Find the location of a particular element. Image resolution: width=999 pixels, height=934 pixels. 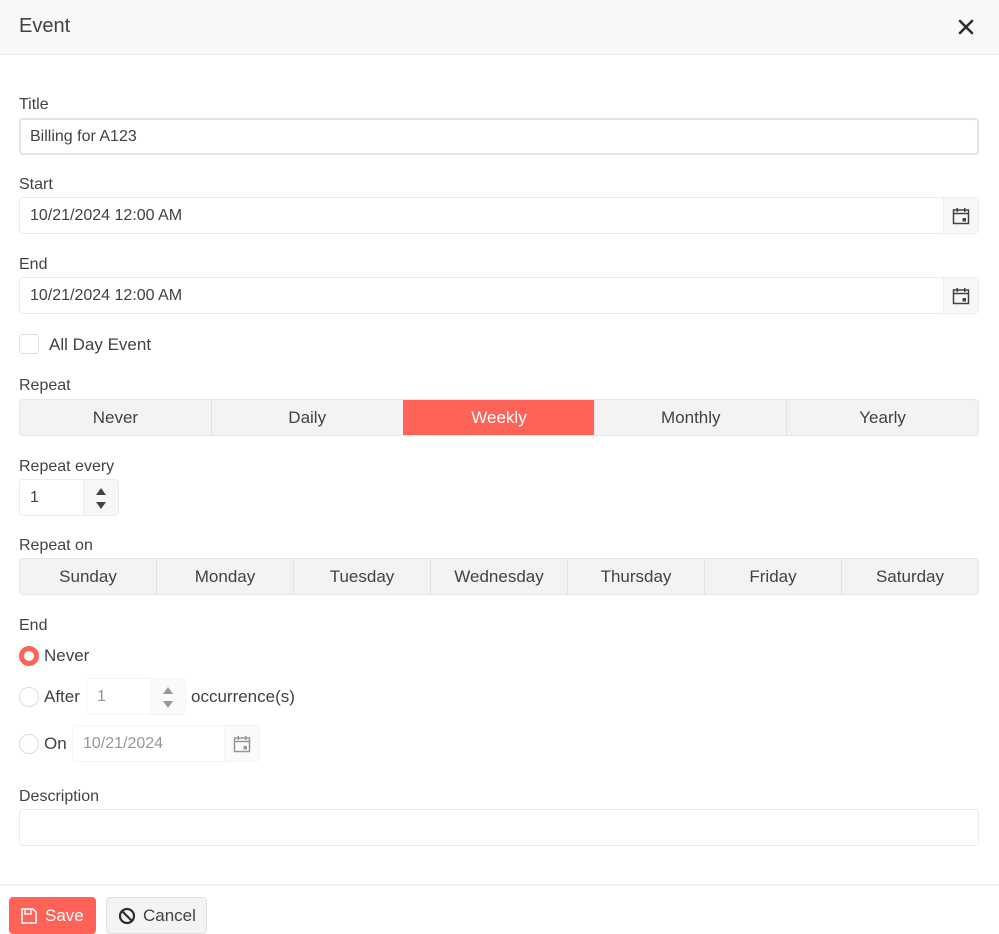

repeat-every-value: 1 is located at coordinates (34, 497).